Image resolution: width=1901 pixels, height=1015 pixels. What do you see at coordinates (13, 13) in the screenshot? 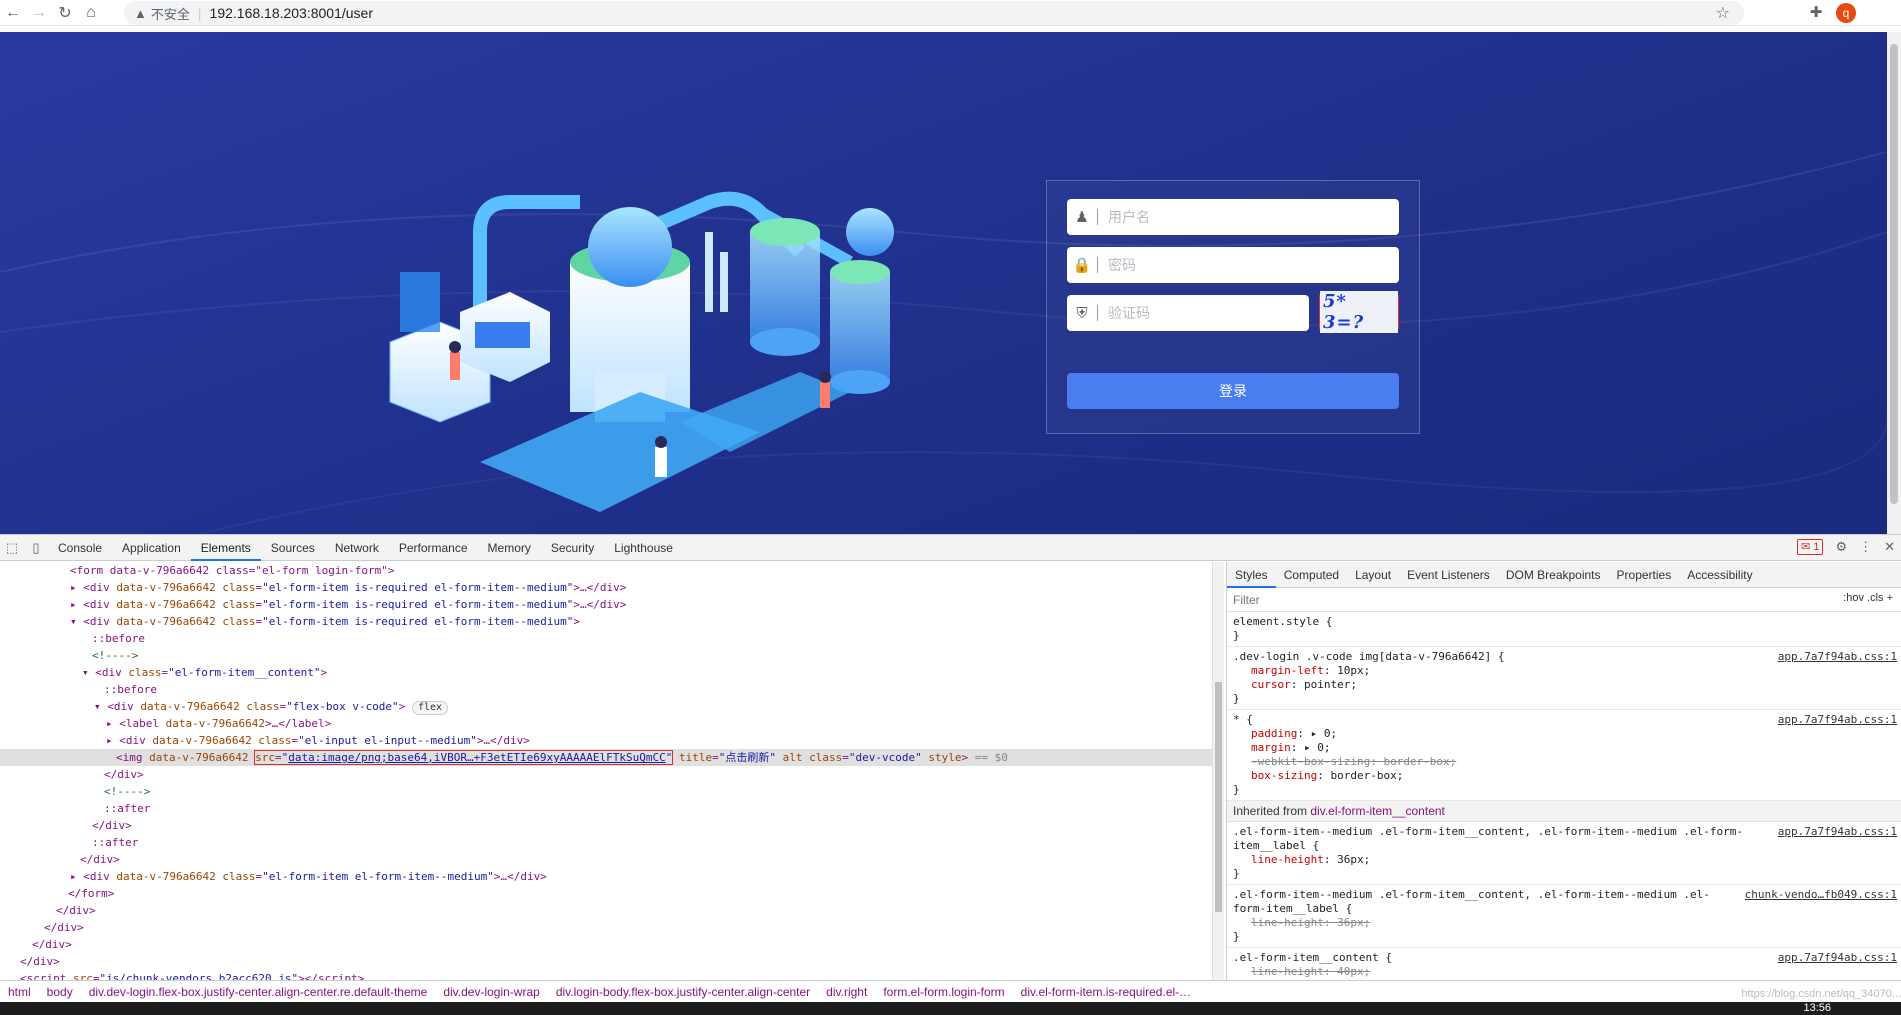
I see `back-icon: ←` at bounding box center [13, 13].